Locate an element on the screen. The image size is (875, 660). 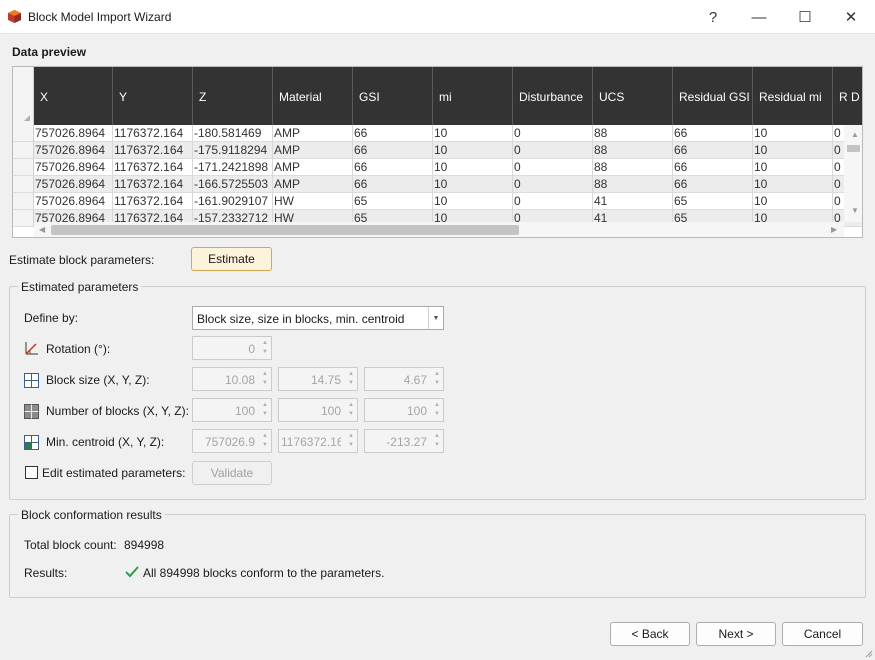
maximize-button: ☐ is located at coordinates (805, 17).